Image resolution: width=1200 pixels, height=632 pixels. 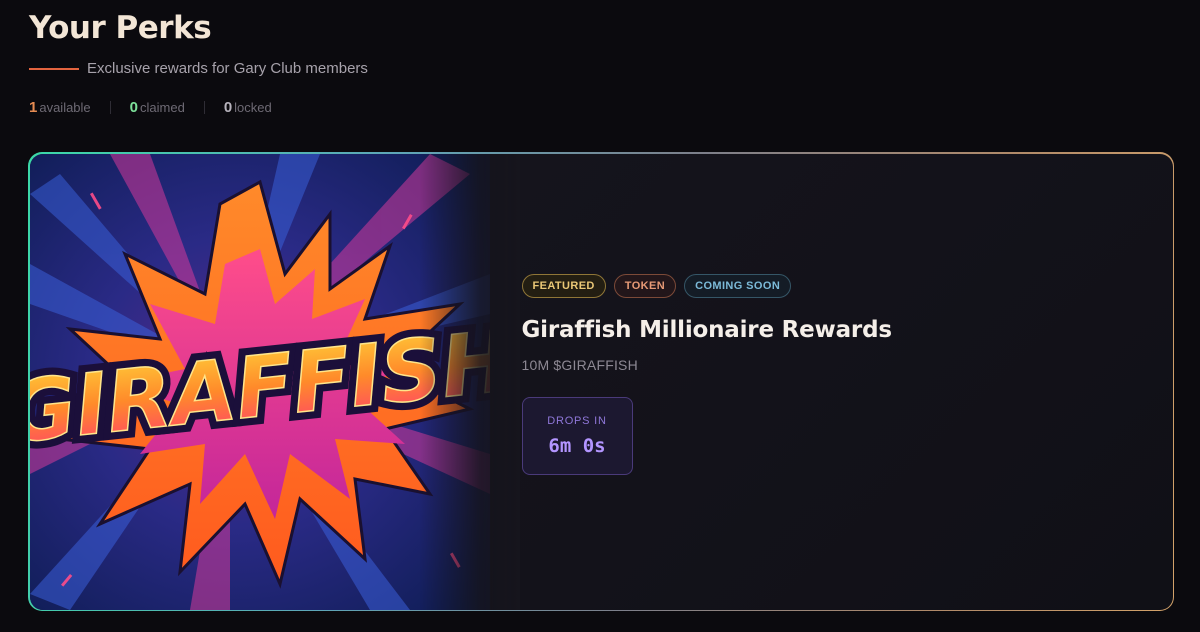 I want to click on perk-stats: 1 available 0 claimed 0 locked, so click(x=150, y=107).